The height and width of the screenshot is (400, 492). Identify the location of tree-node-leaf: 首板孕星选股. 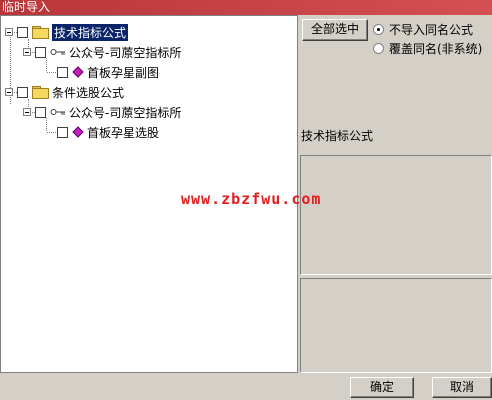
(108, 132).